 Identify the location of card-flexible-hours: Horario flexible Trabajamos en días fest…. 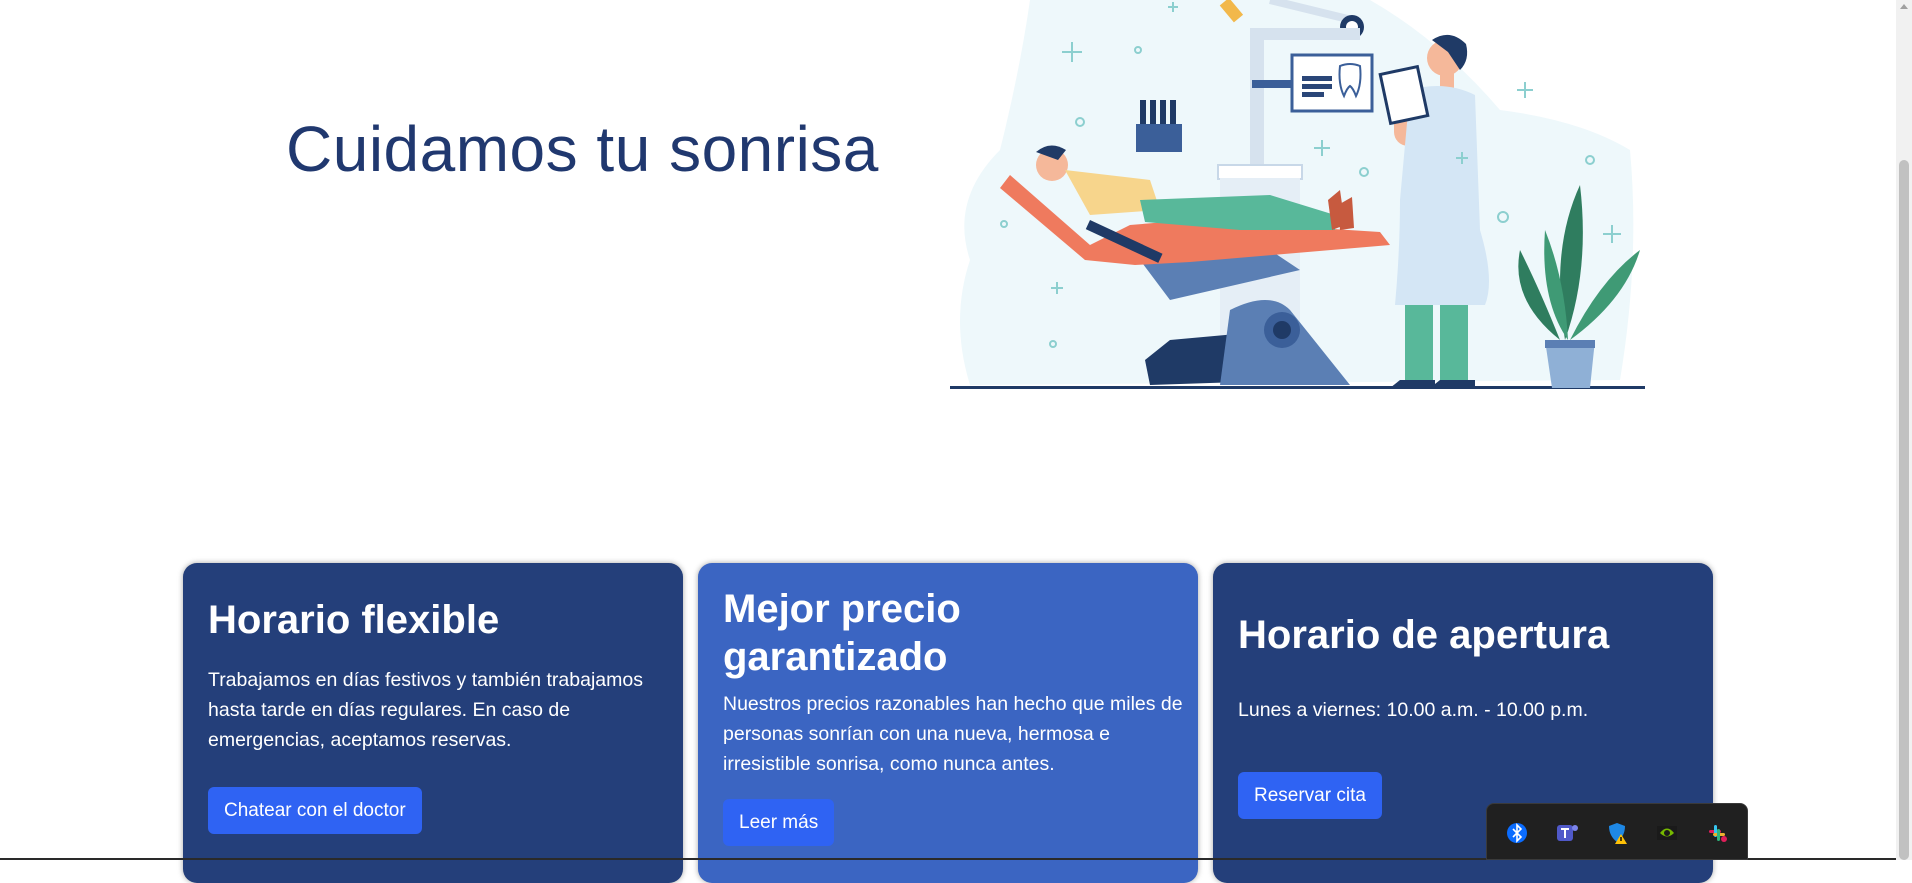
(433, 723).